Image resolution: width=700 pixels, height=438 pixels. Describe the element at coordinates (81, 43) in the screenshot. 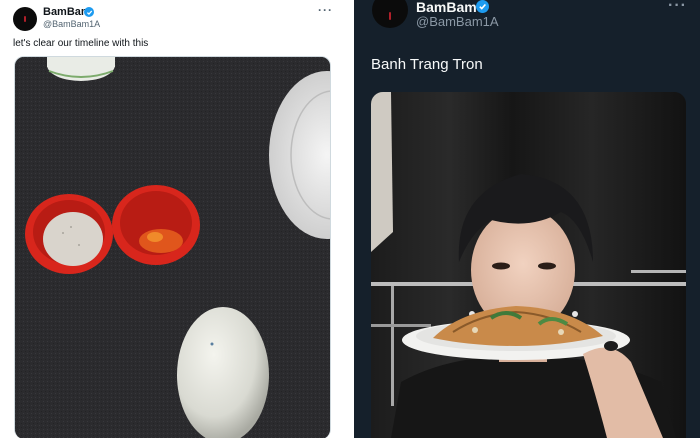

I see `tweet-text: let's clear our timeline with this` at that location.